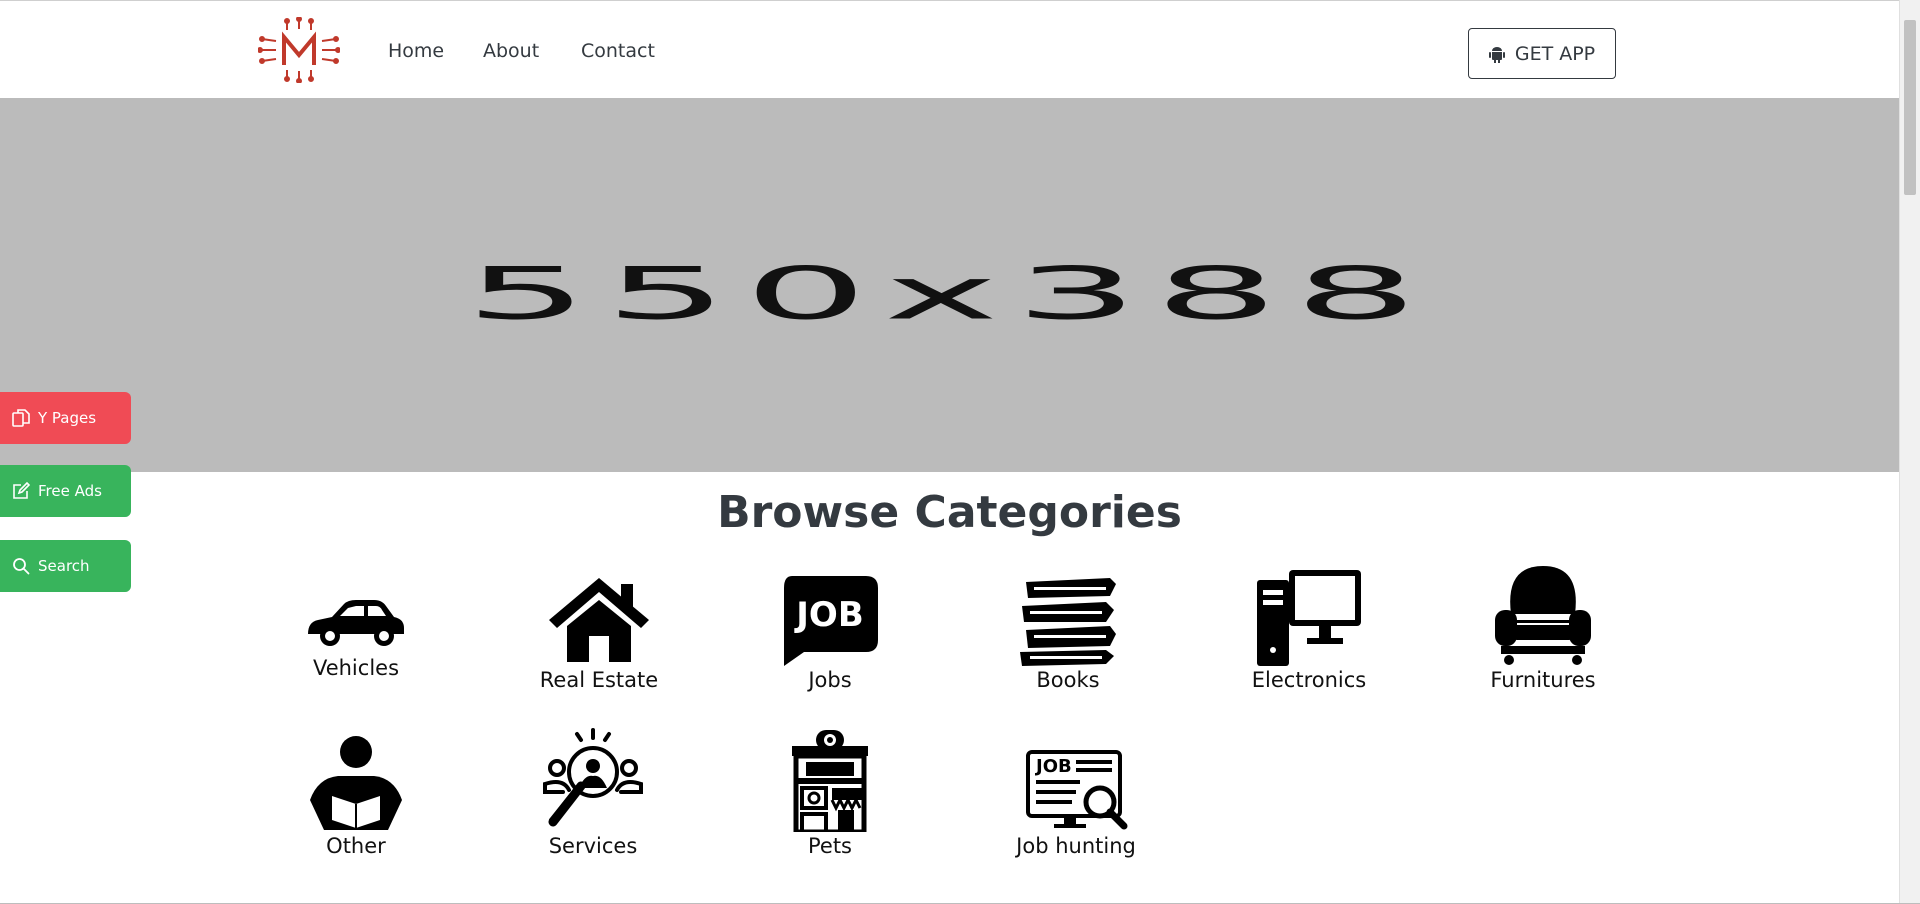  I want to click on get-app-button: GET APP, so click(1542, 53).